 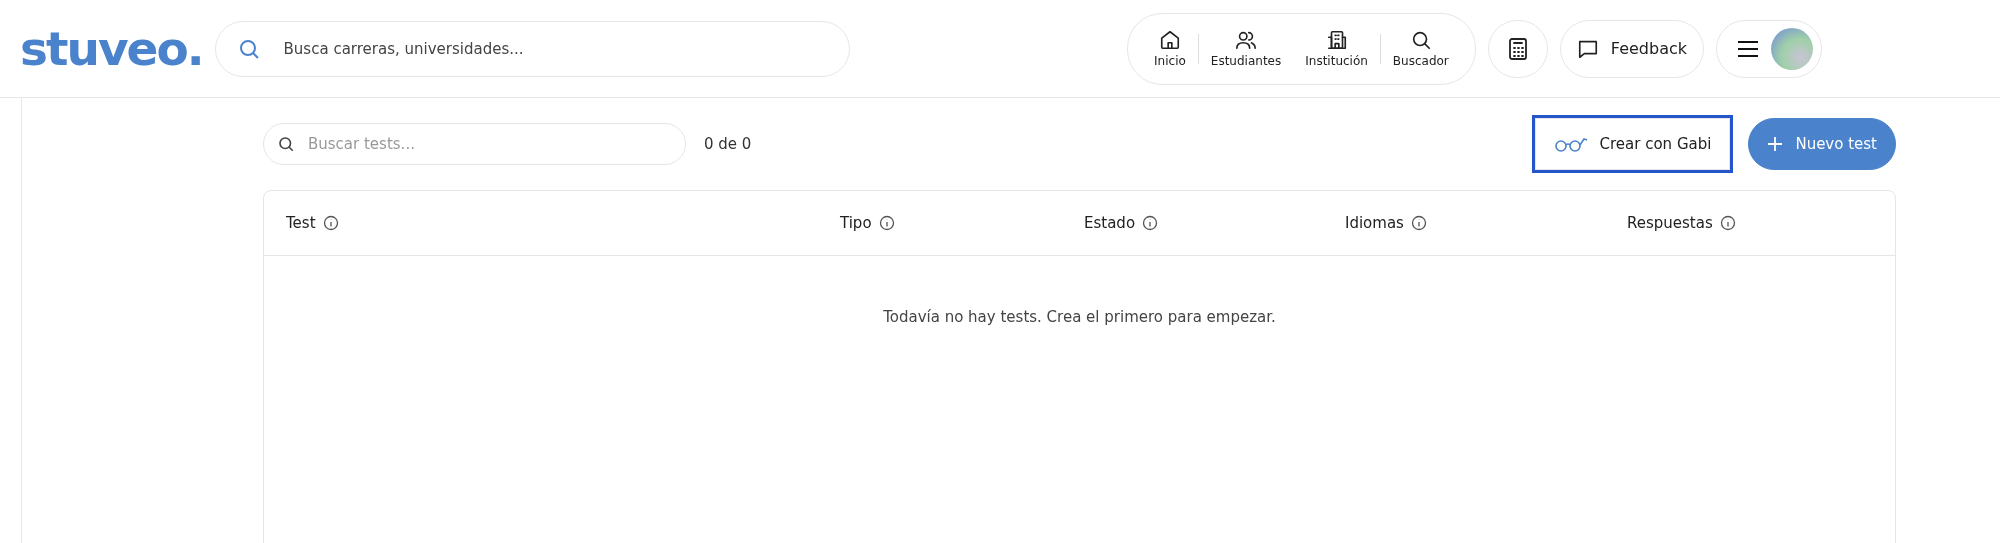 What do you see at coordinates (1631, 48) in the screenshot?
I see `feedback-button: Feedback` at bounding box center [1631, 48].